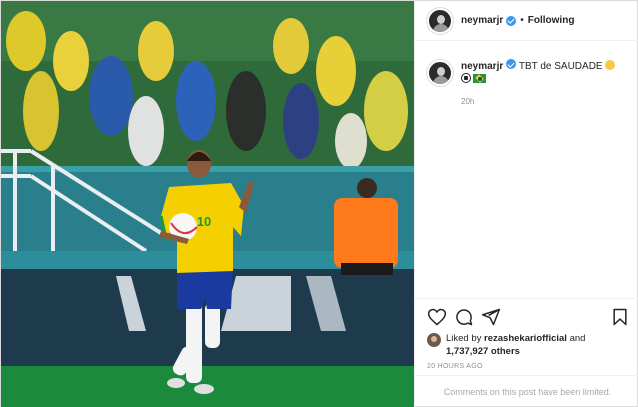 This screenshot has width=638, height=407. I want to click on action-icons, so click(528, 318).